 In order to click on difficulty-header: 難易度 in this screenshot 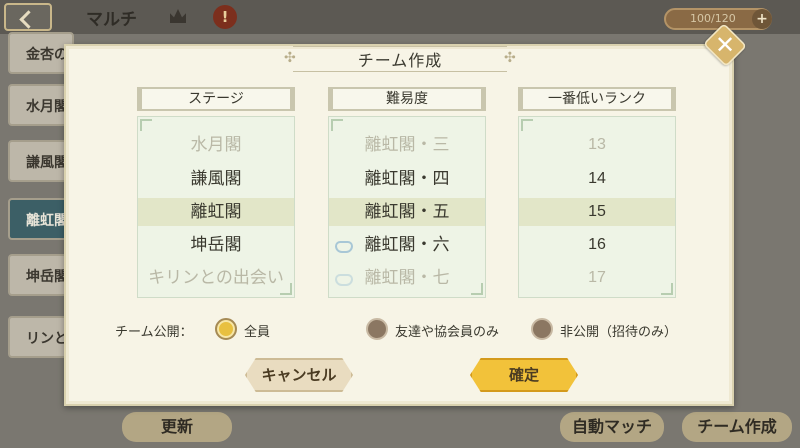, I will do `click(407, 99)`.